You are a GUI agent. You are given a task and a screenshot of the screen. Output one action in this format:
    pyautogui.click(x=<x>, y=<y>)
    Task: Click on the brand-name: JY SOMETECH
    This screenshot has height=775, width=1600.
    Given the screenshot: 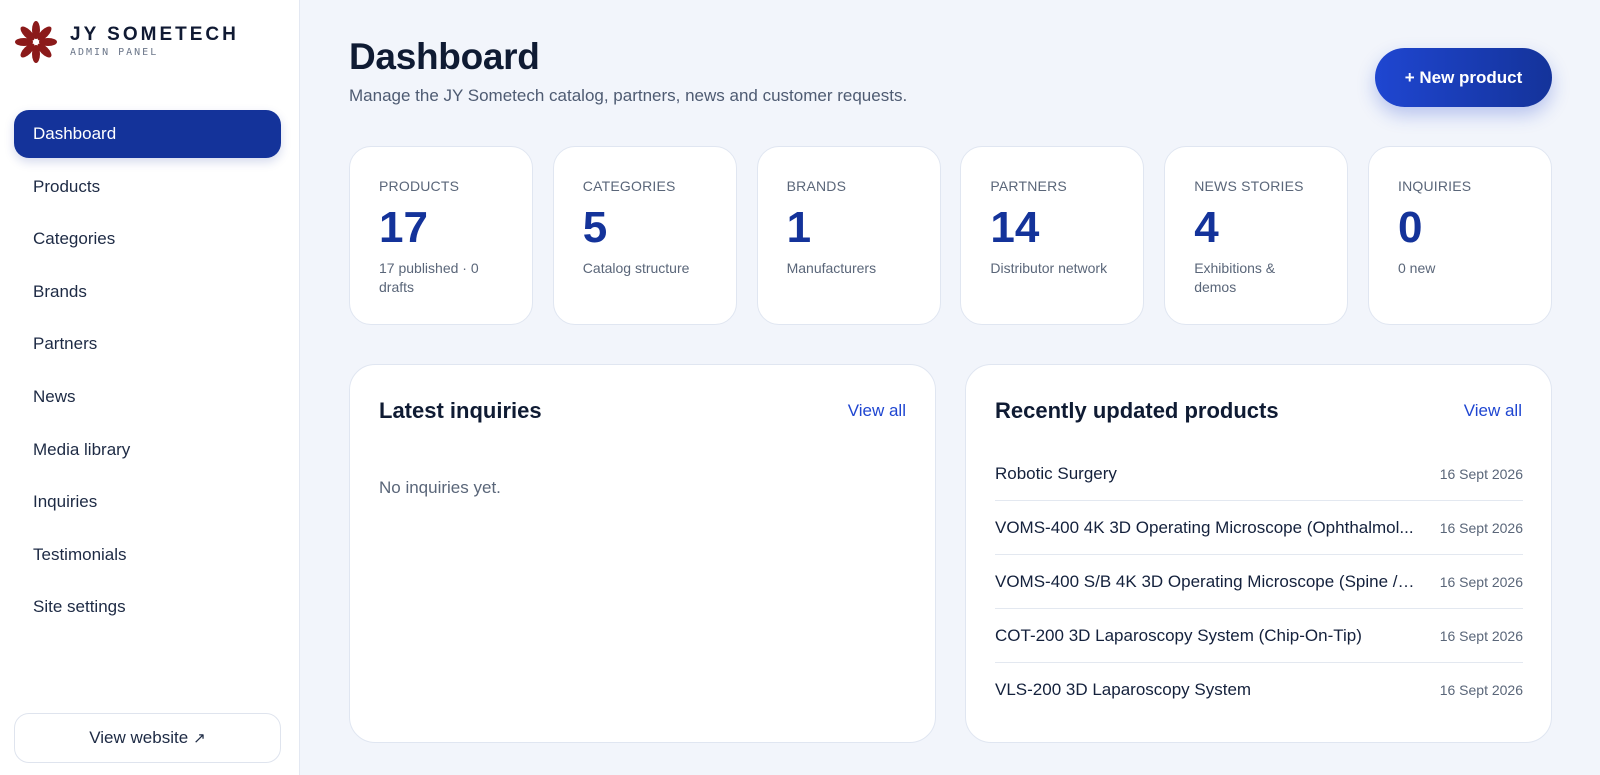 What is the action you would take?
    pyautogui.click(x=154, y=34)
    